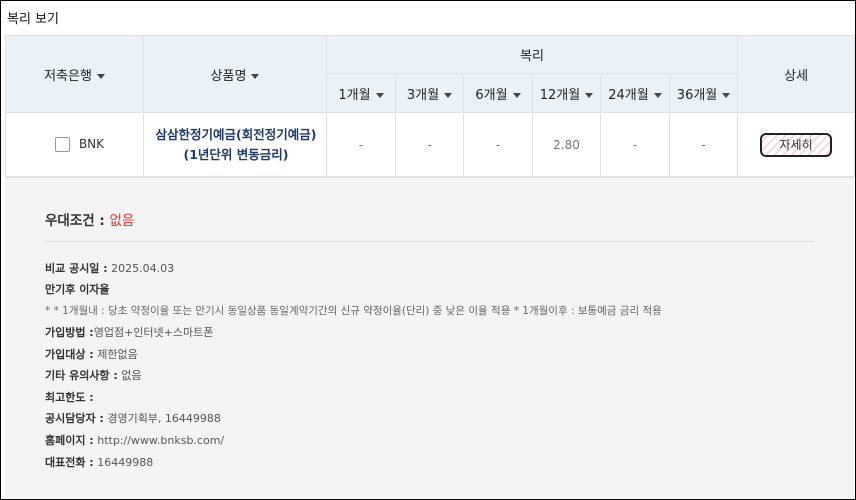 The height and width of the screenshot is (500, 856). Describe the element at coordinates (423, 95) in the screenshot. I see `period-label: 3개월` at that location.